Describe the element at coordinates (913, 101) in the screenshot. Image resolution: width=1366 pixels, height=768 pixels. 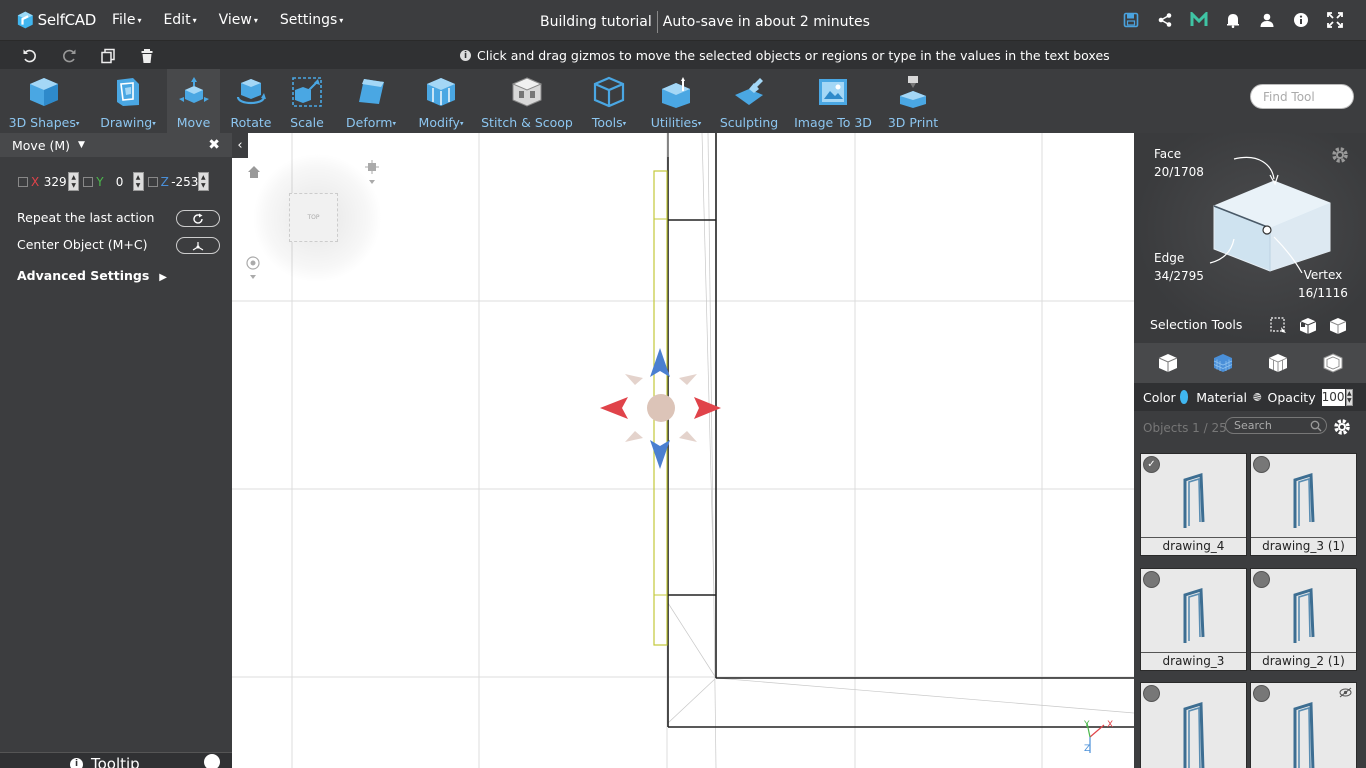
I see `tool-3d-print: 3D Print` at that location.